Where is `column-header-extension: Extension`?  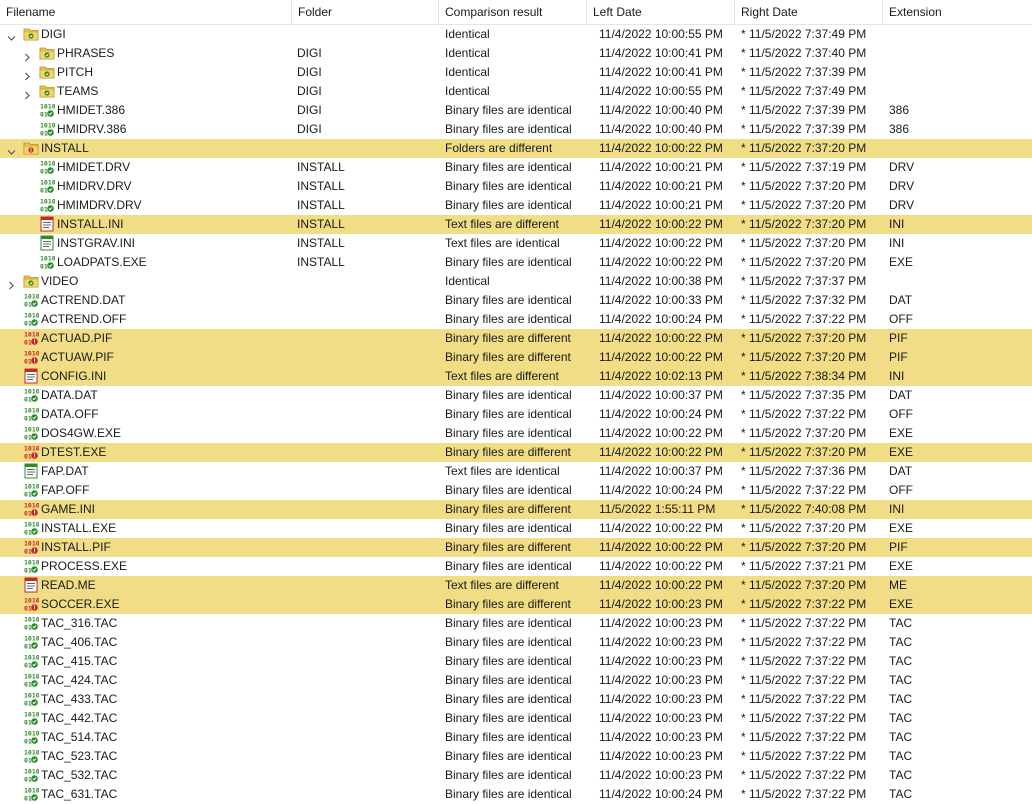 column-header-extension: Extension is located at coordinates (957, 12).